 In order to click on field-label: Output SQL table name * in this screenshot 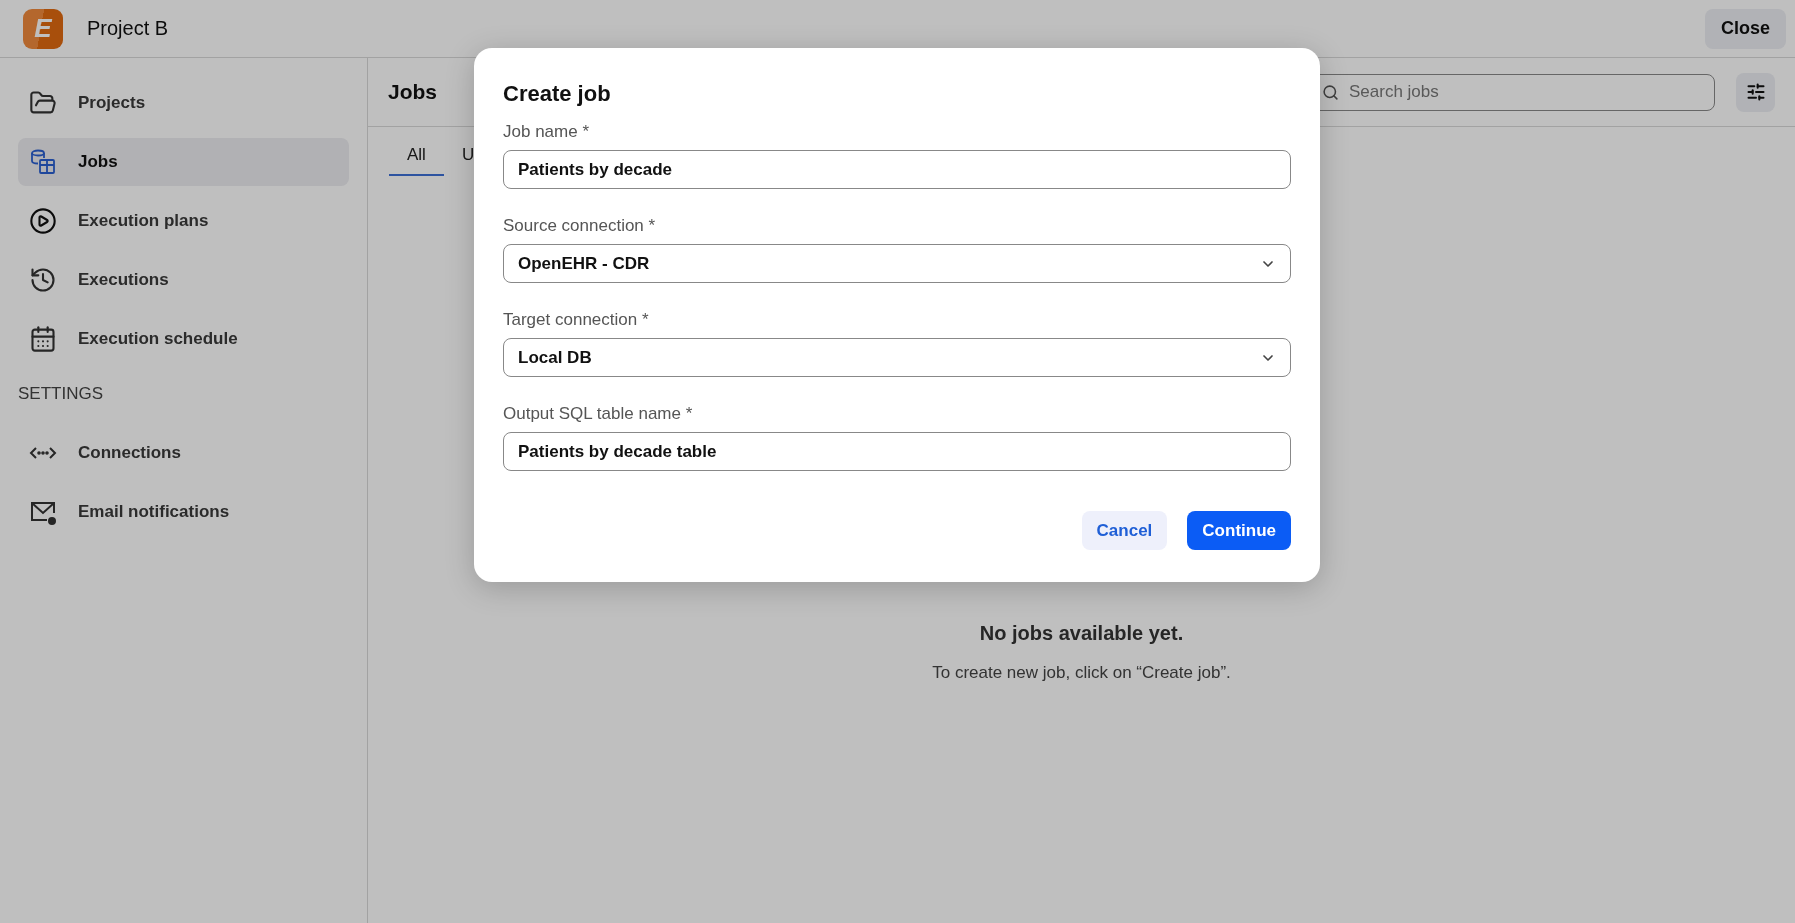, I will do `click(598, 414)`.